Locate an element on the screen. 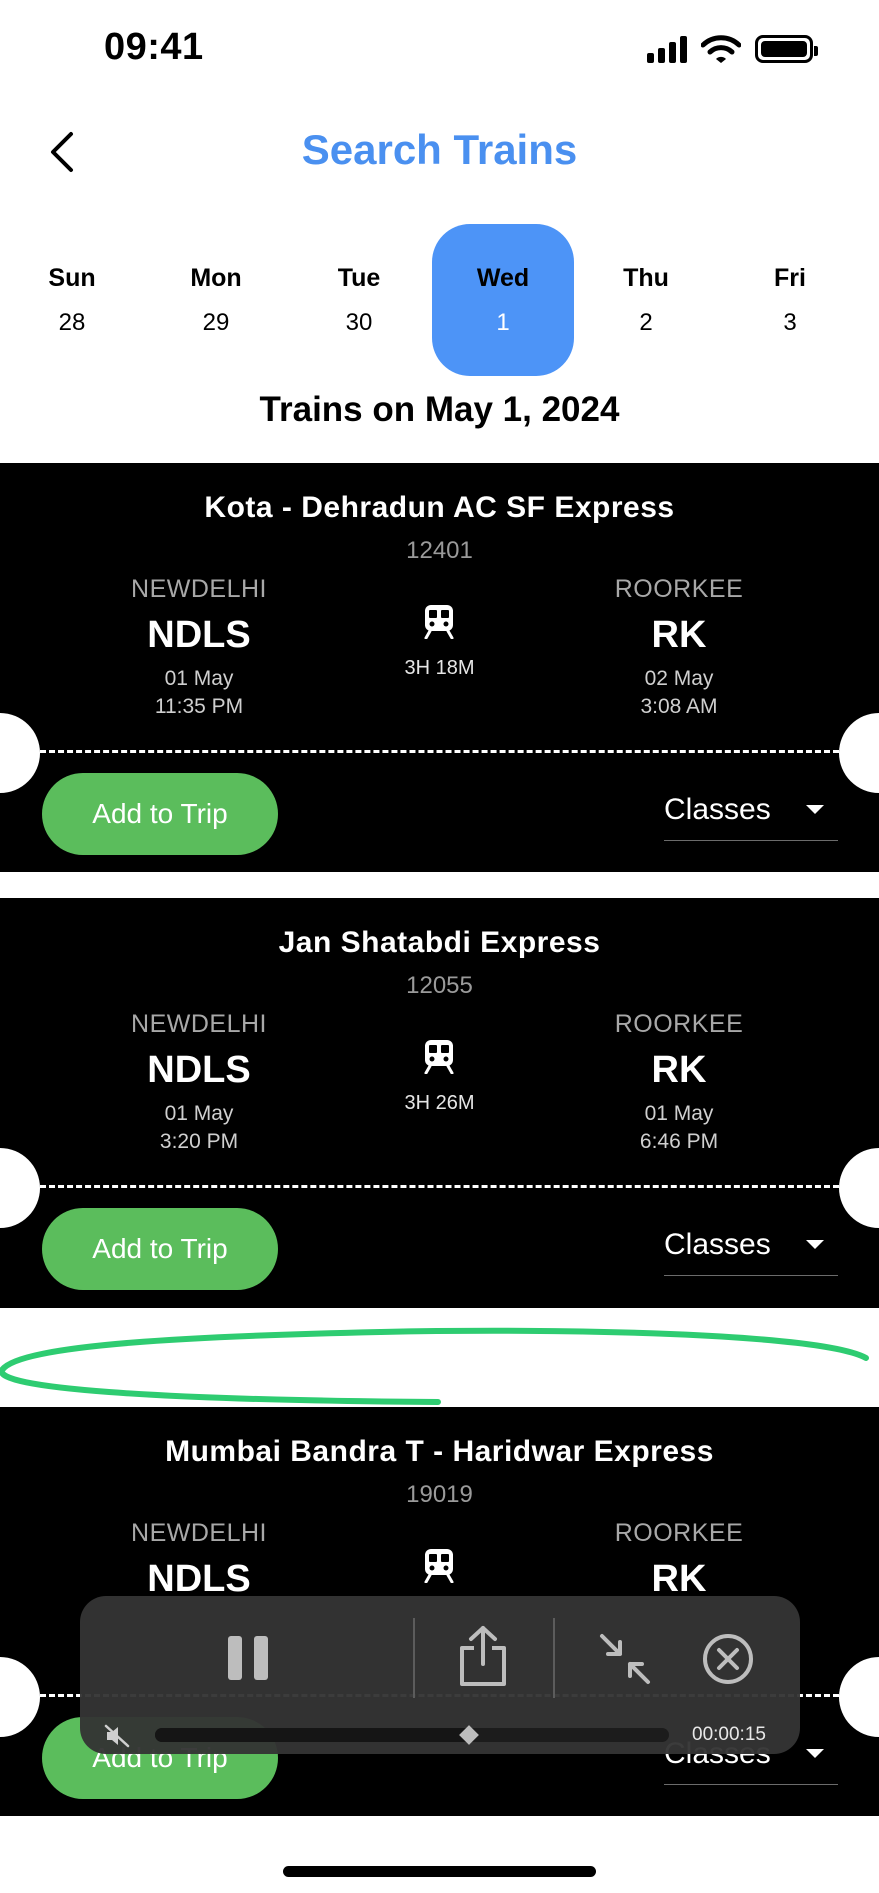 The height and width of the screenshot is (1893, 879). battery-icon is located at coordinates (786, 49).